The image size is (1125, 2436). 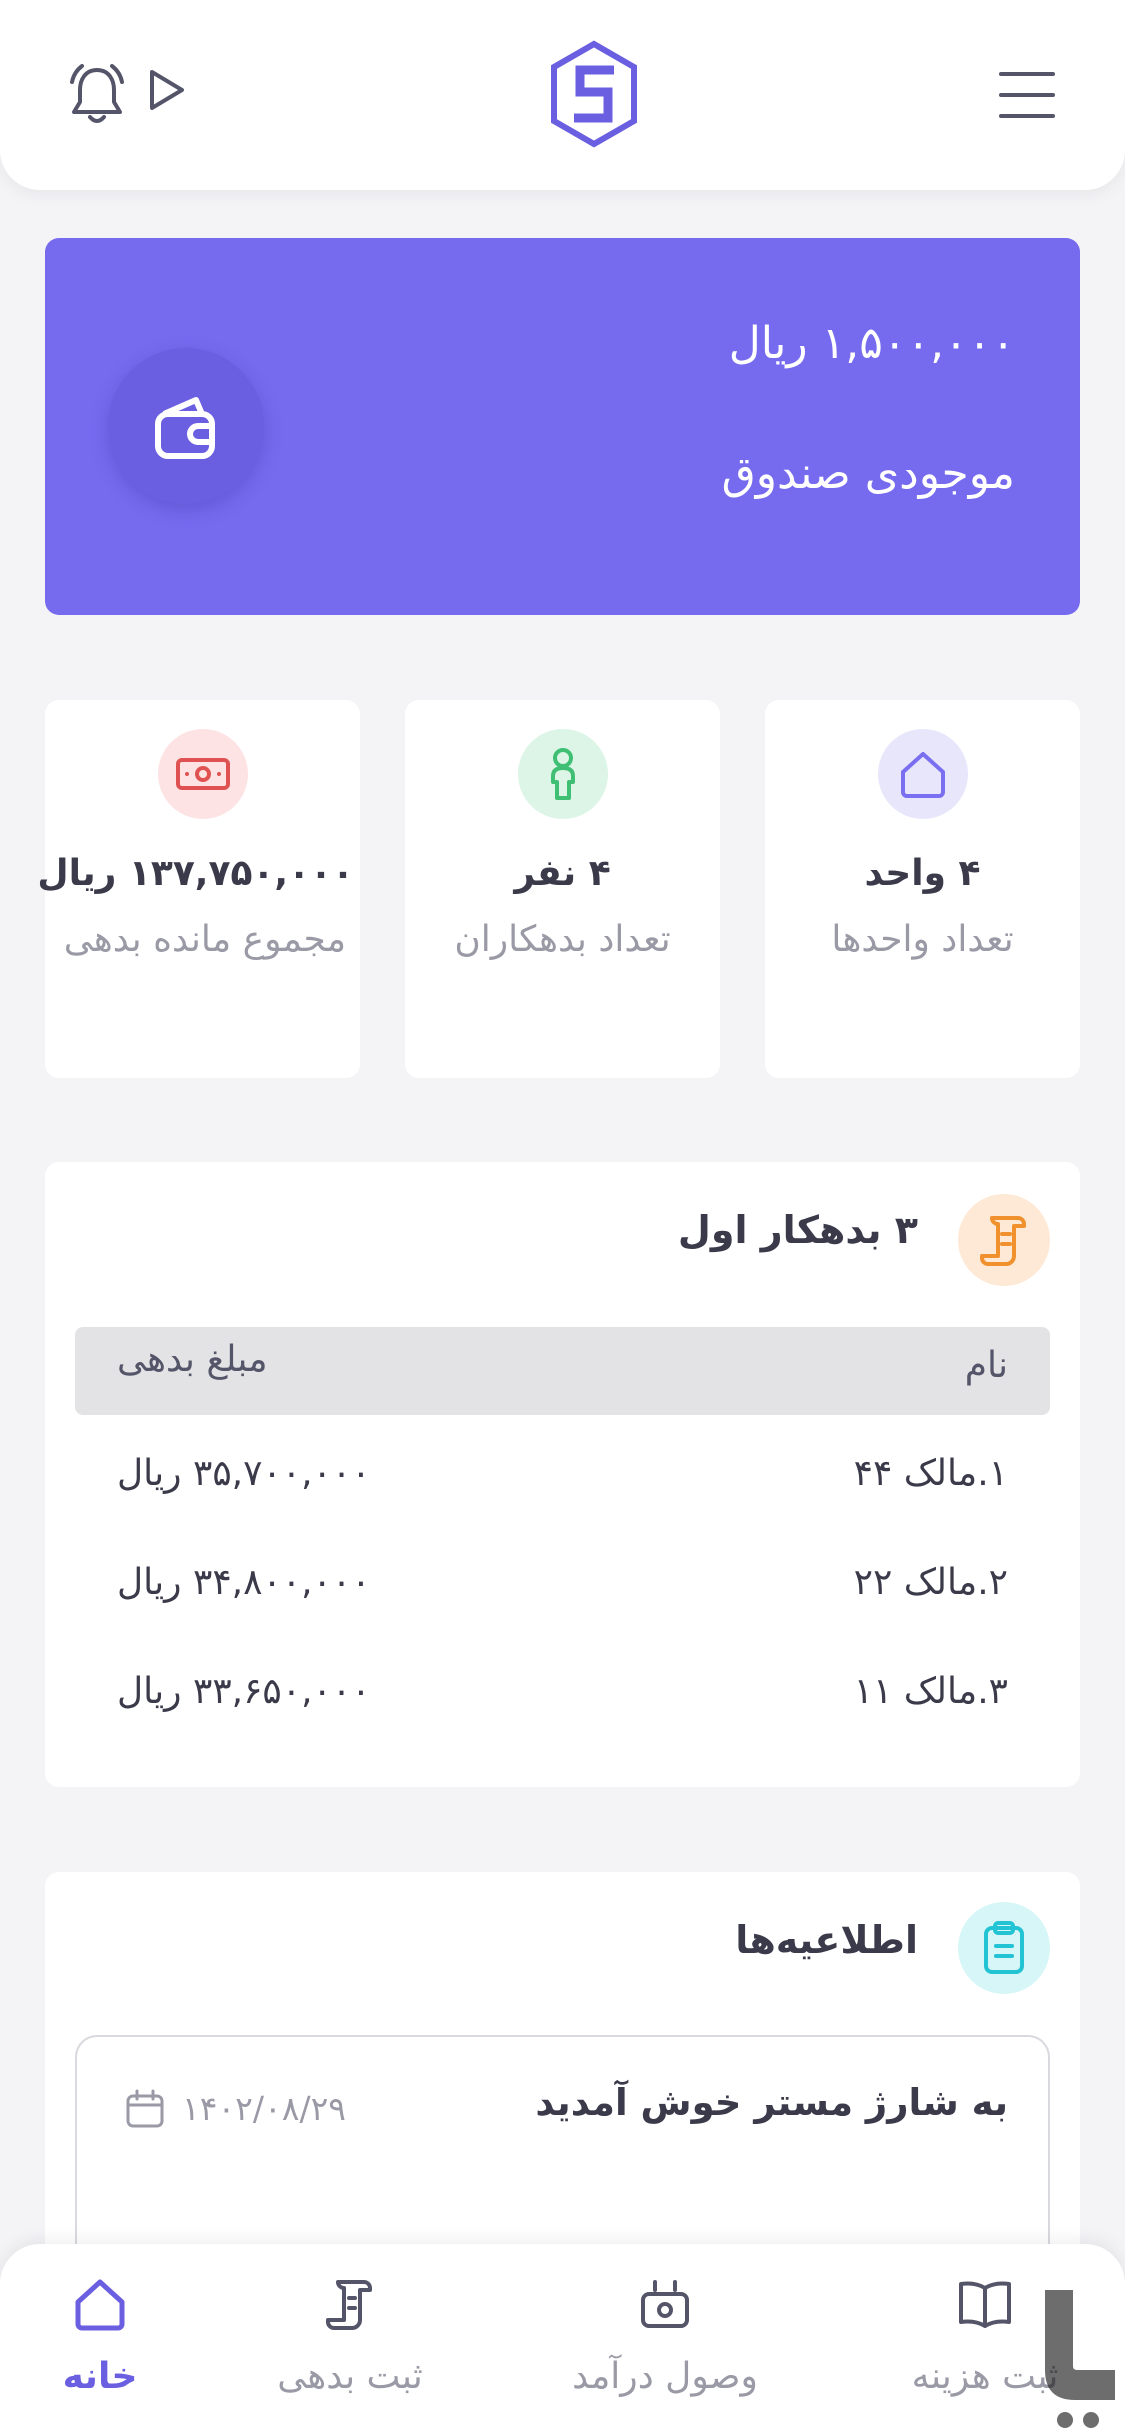 What do you see at coordinates (771, 2102) in the screenshot?
I see `notice-title: به شارژ مستر خوش آمدید` at bounding box center [771, 2102].